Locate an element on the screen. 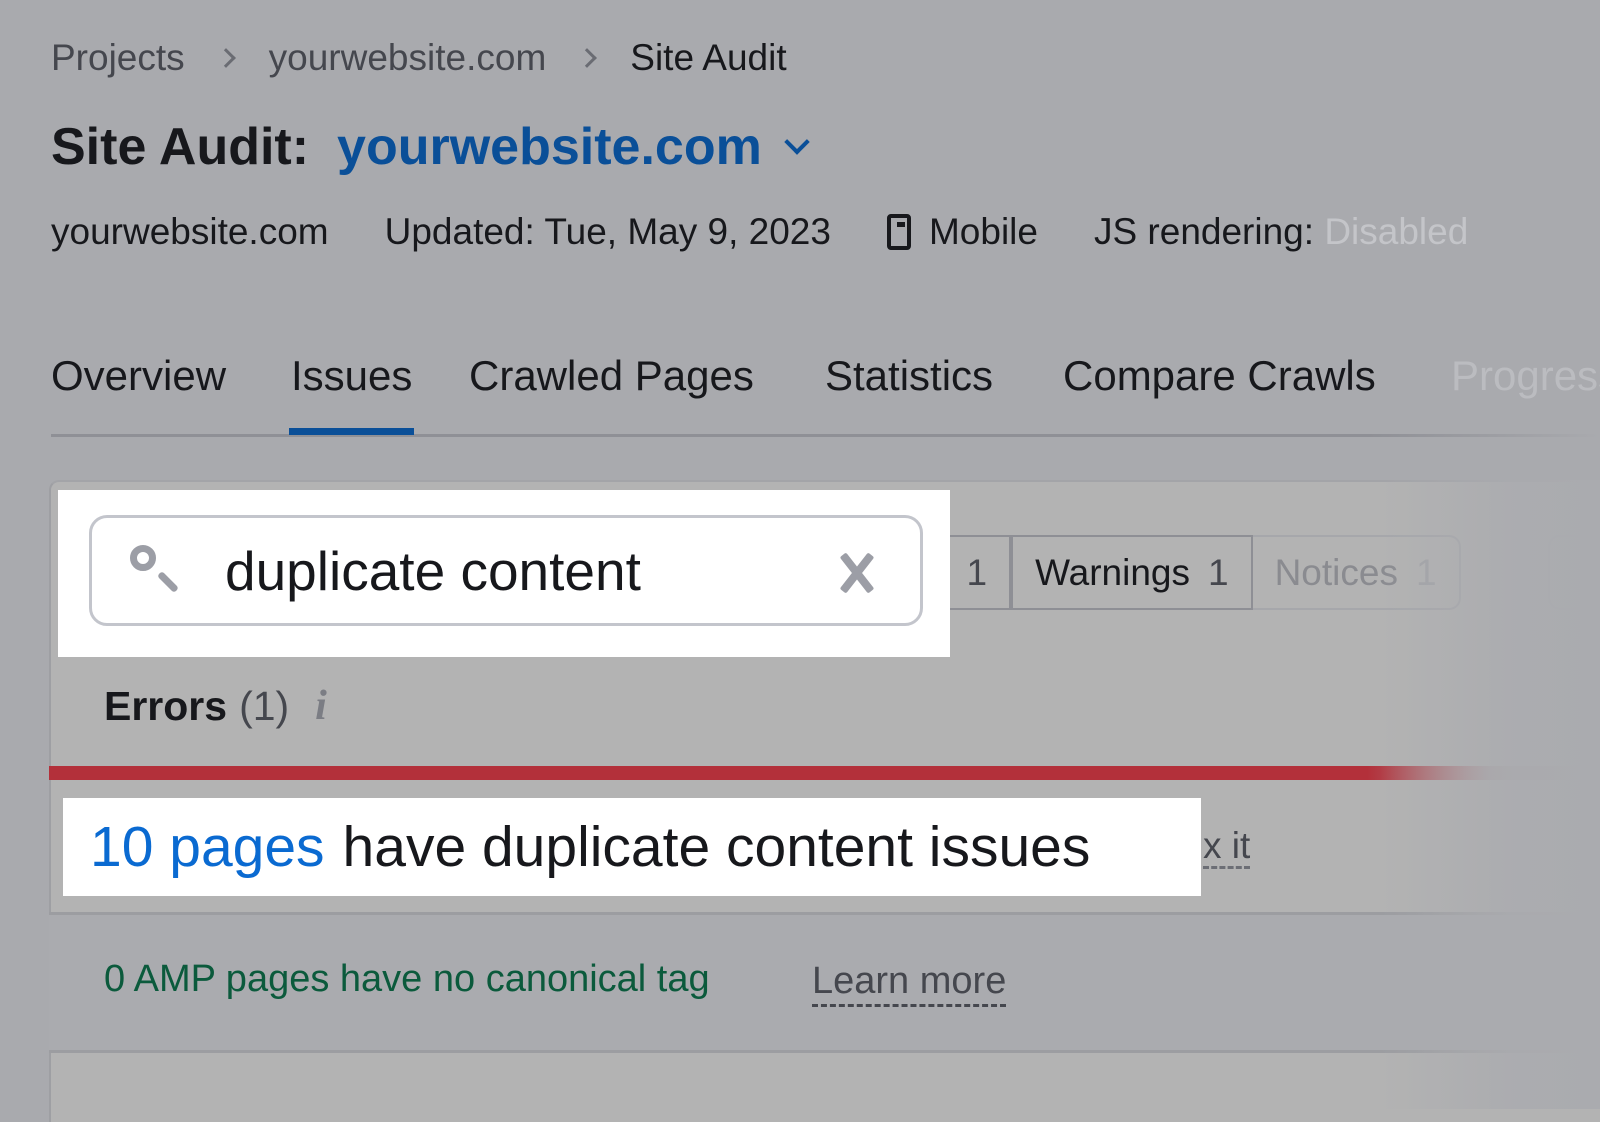 This screenshot has height=1122, width=1600. filter-notices-label: Notices is located at coordinates (1336, 572).